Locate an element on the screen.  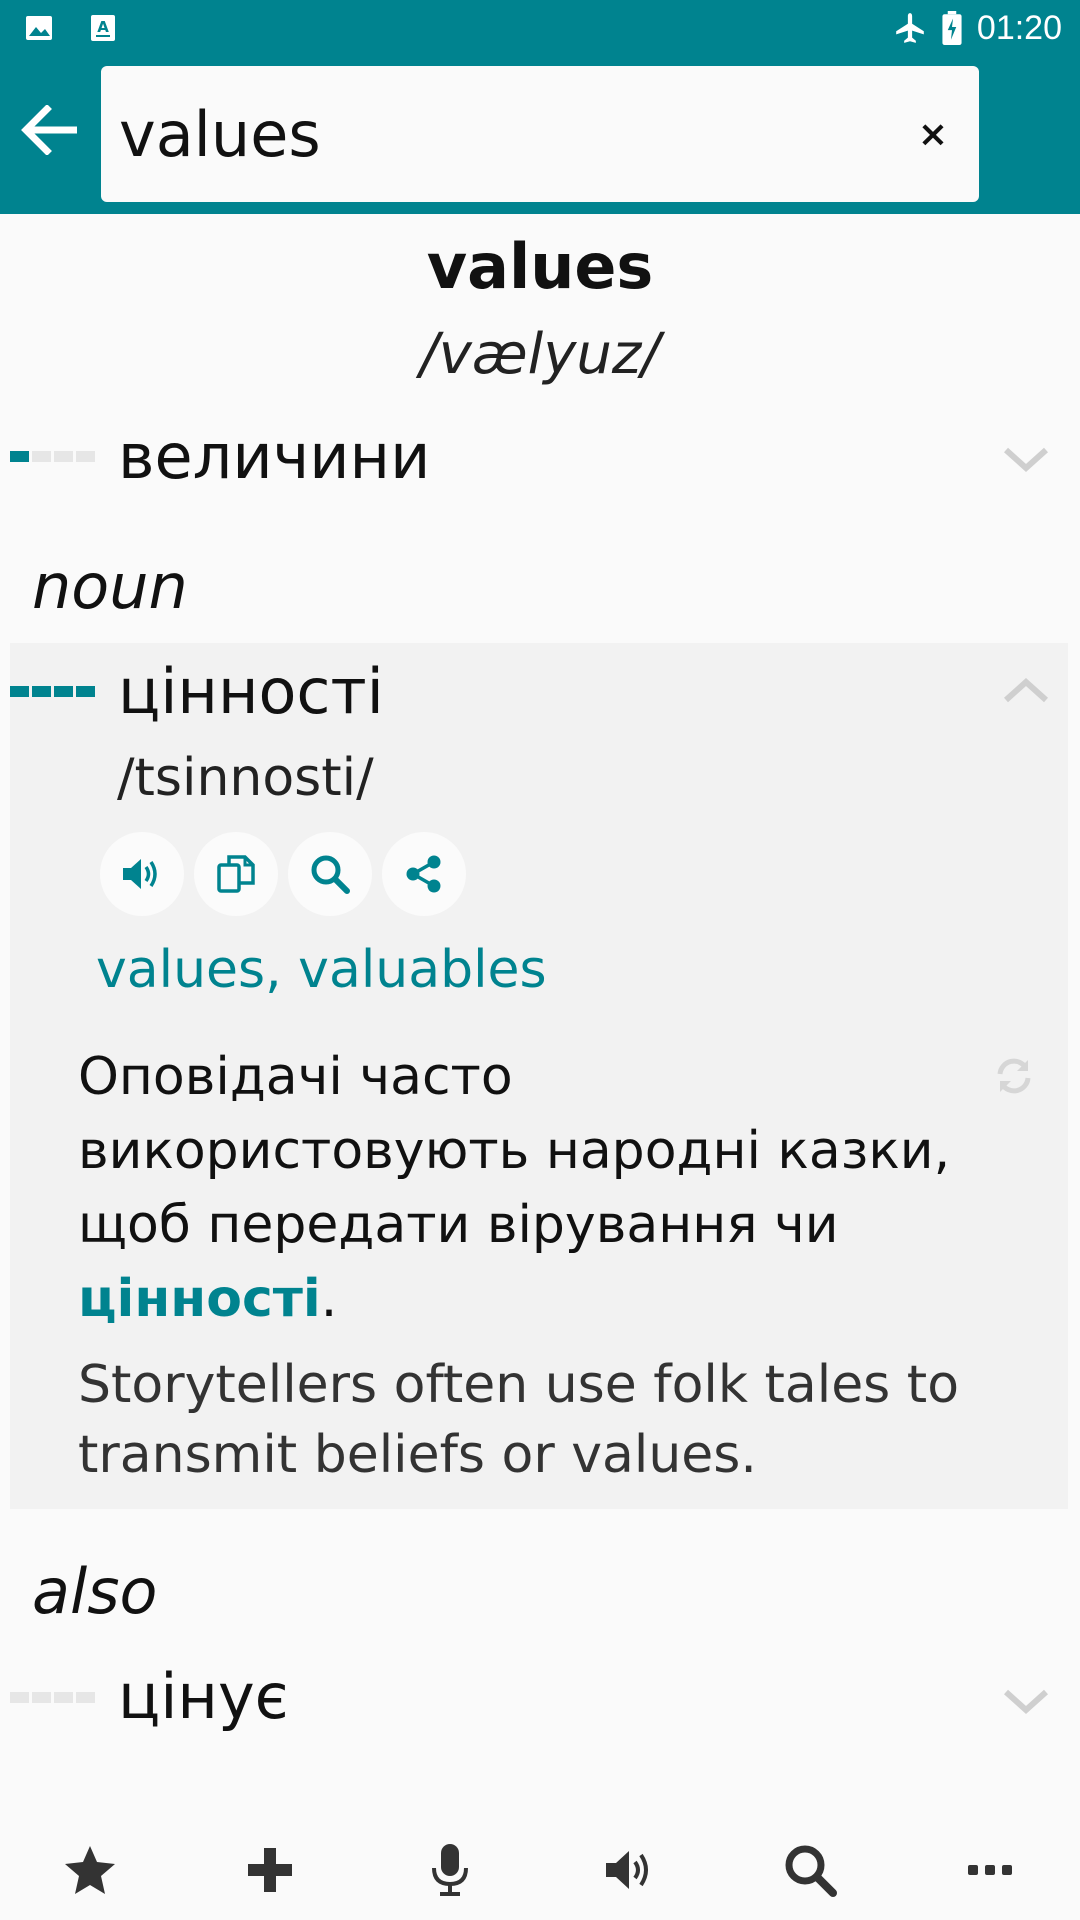
star-icon is located at coordinates (90, 1870).